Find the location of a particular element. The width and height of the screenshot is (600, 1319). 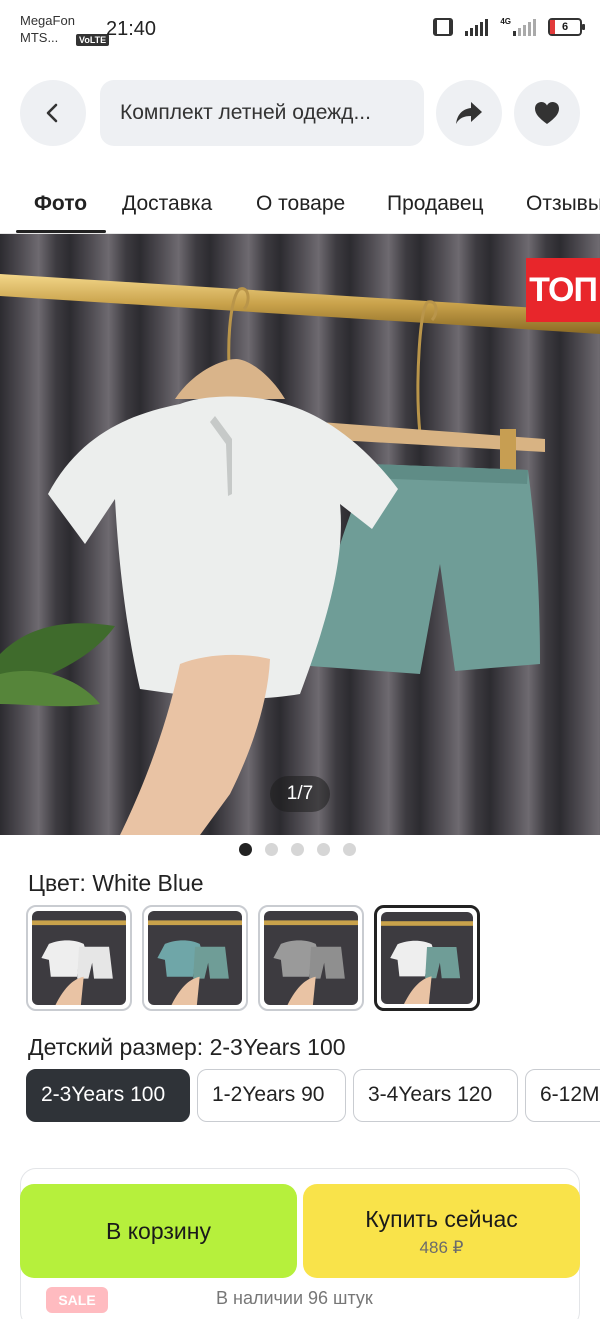

image-counter: 1/7 is located at coordinates (300, 794).